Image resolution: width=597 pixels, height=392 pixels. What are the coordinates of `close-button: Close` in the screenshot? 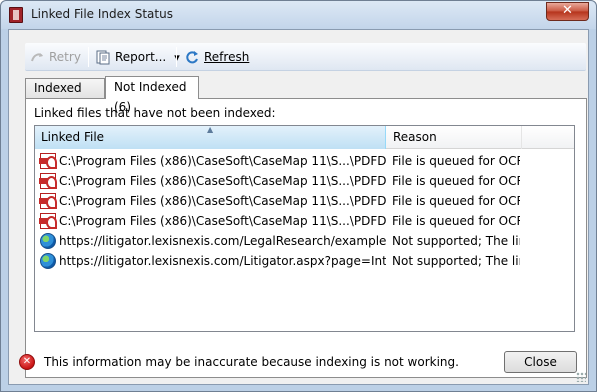 It's located at (540, 362).